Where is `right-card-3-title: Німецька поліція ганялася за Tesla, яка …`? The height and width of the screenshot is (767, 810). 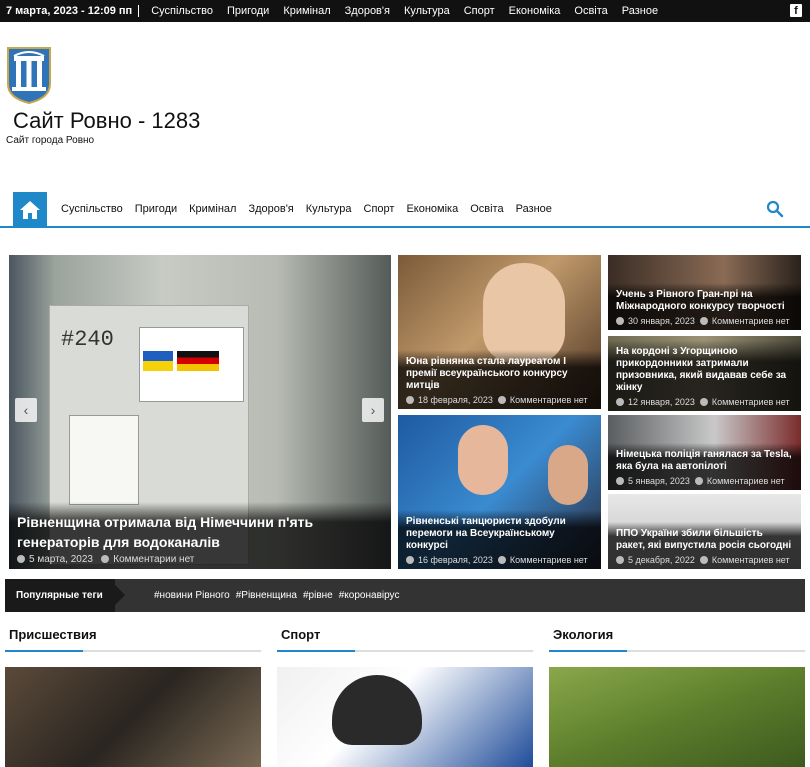 right-card-3-title: Німецька поліція ганялася за Tesla, яка … is located at coordinates (704, 461).